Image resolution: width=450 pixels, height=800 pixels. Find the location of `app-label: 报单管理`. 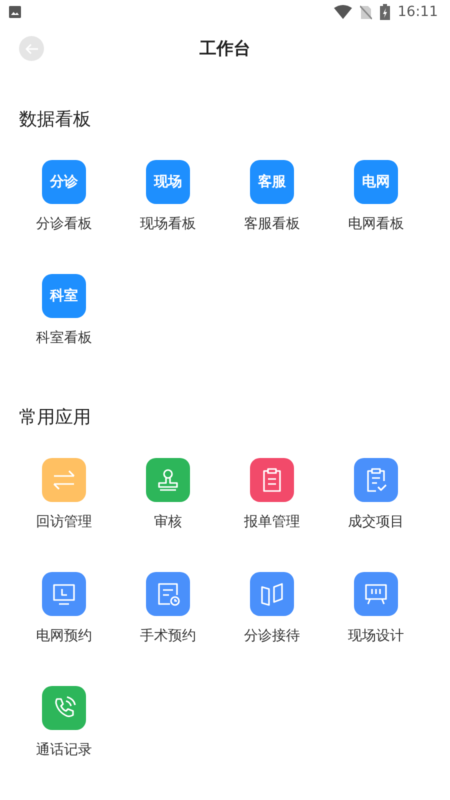

app-label: 报单管理 is located at coordinates (272, 522).